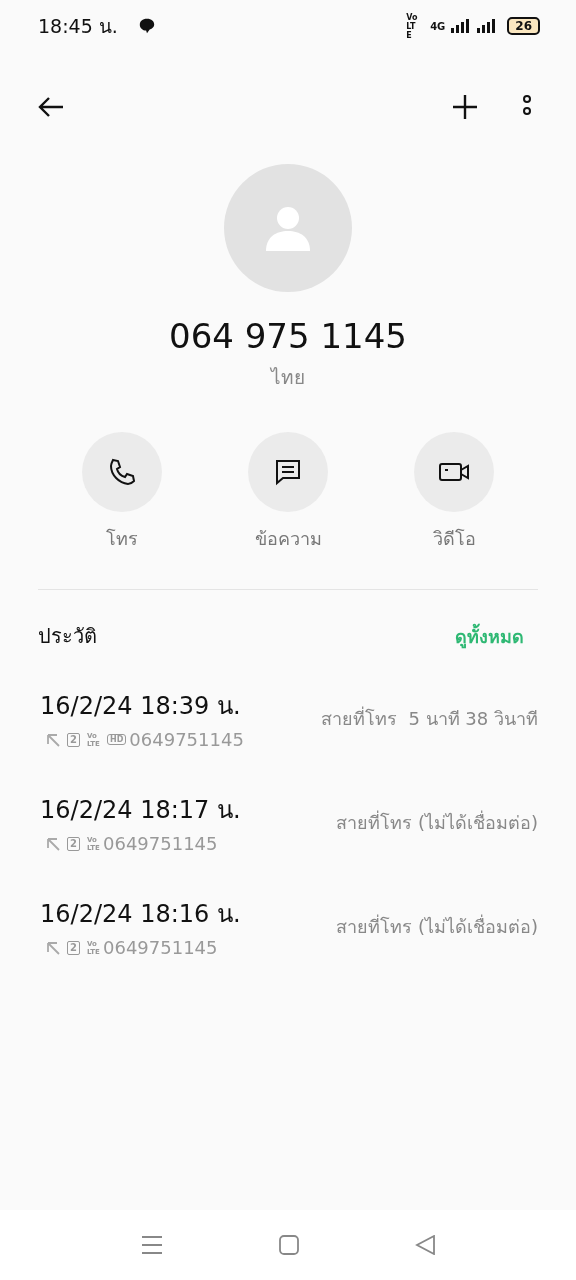 The width and height of the screenshot is (576, 1280). Describe the element at coordinates (78, 26) in the screenshot. I see `status-time: 18:45 น.` at that location.